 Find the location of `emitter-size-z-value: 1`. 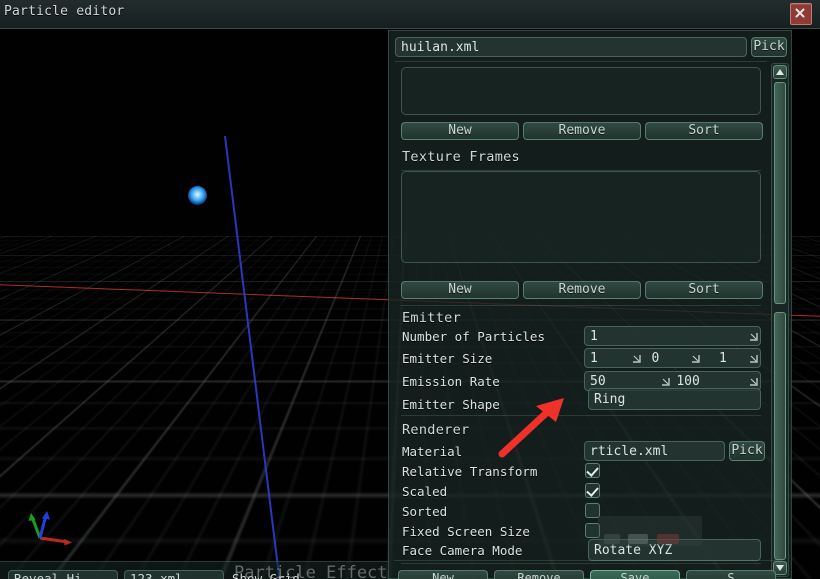

emitter-size-z-value: 1 is located at coordinates (723, 358).